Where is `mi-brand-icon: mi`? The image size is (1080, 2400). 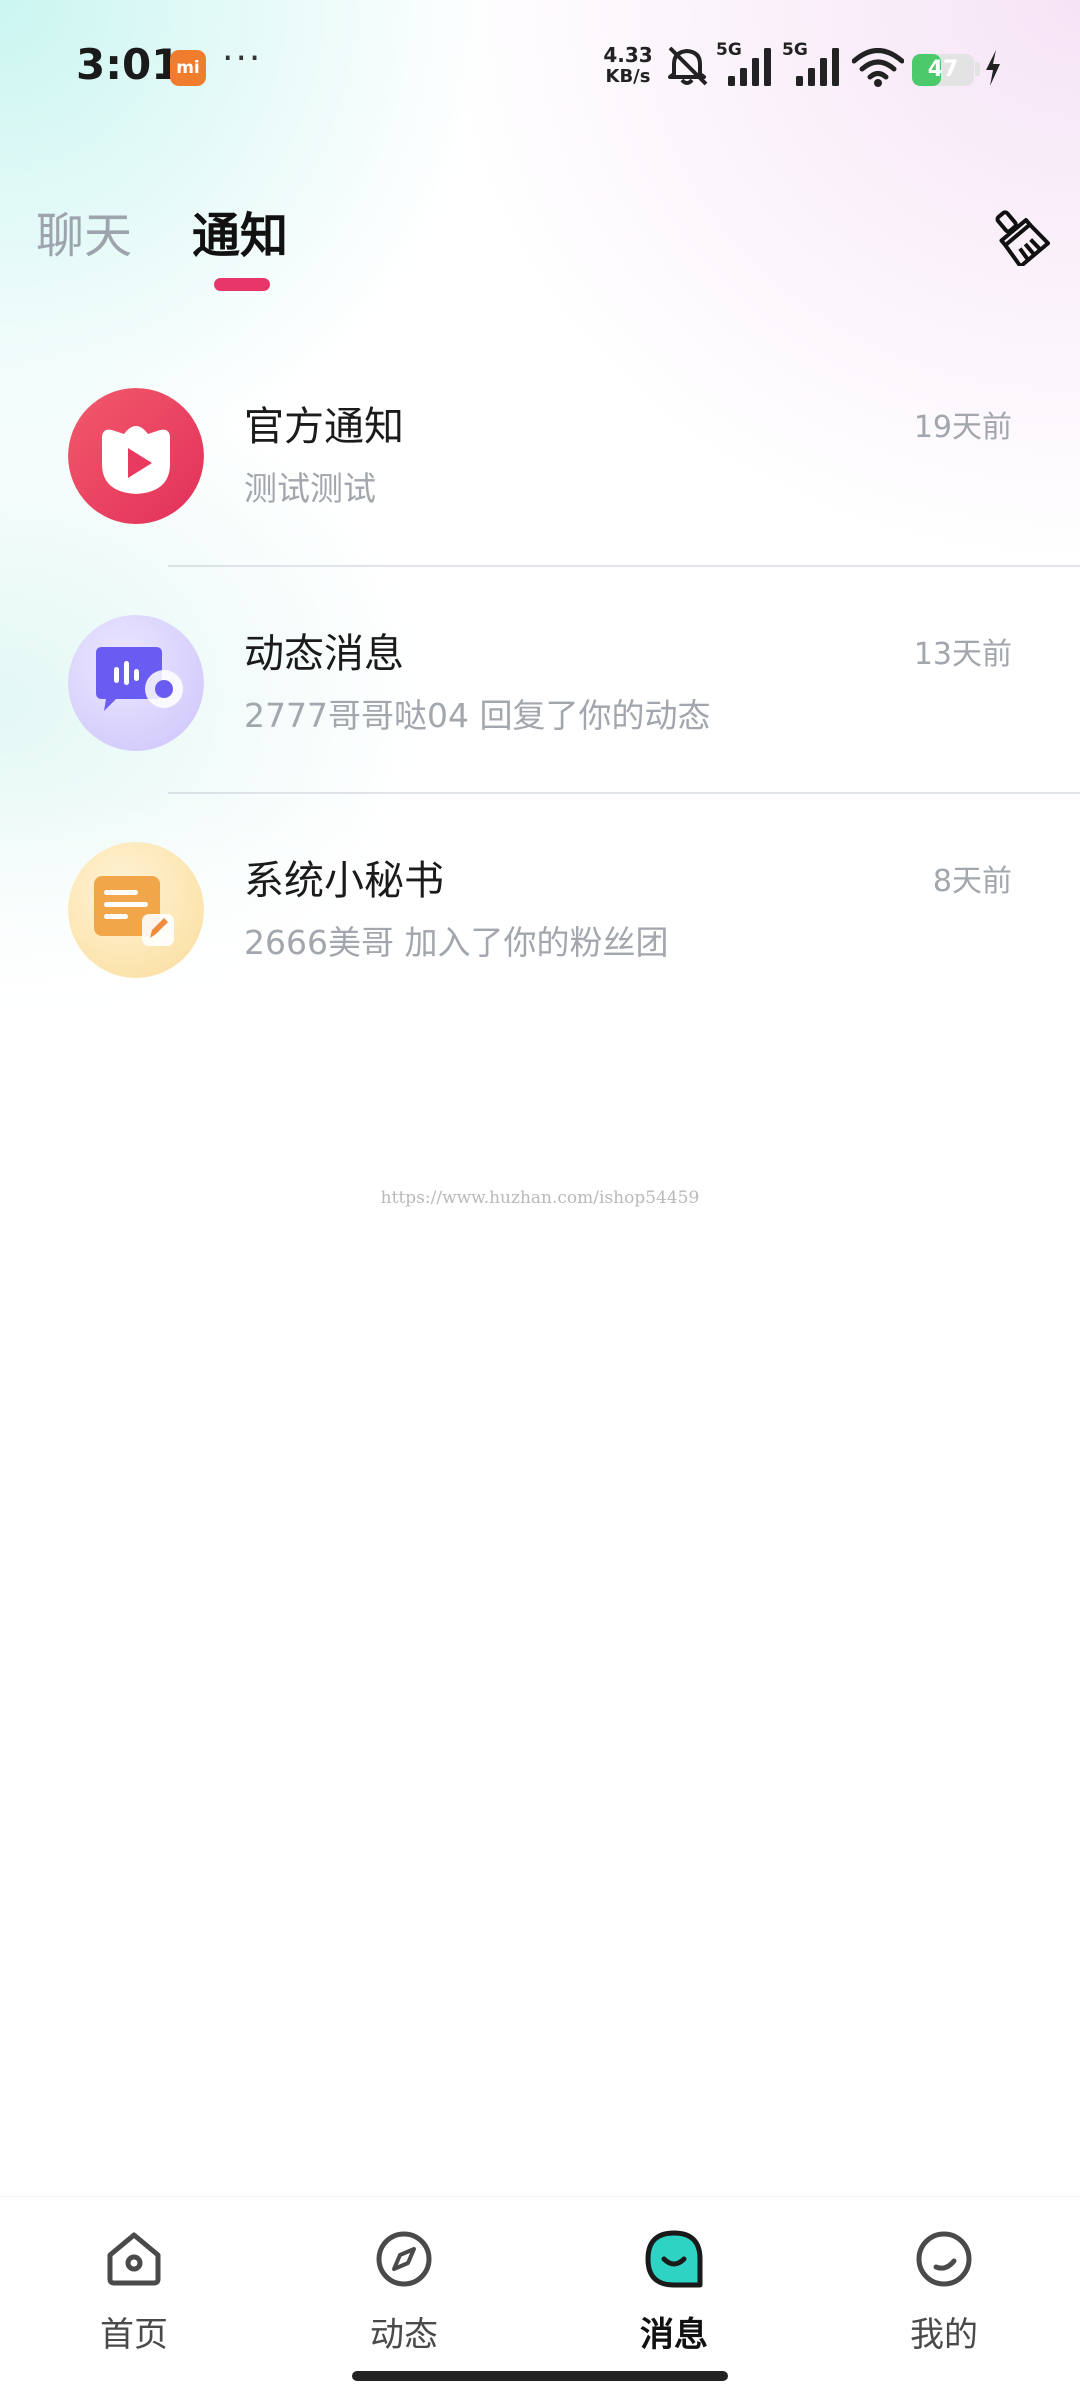 mi-brand-icon: mi is located at coordinates (188, 68).